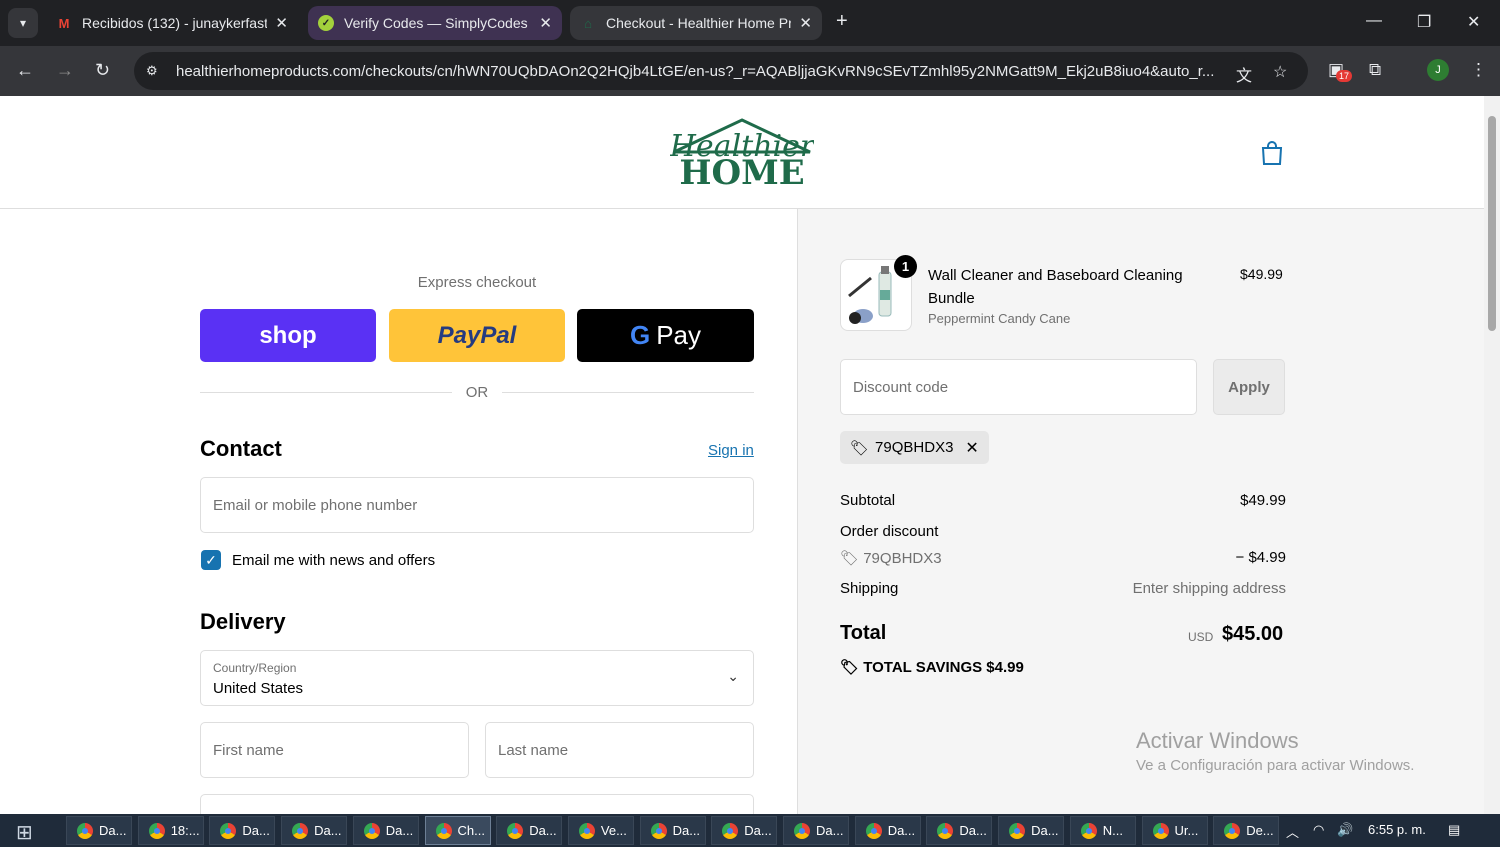  I want to click on sign-in-link: Sign in, so click(731, 450).